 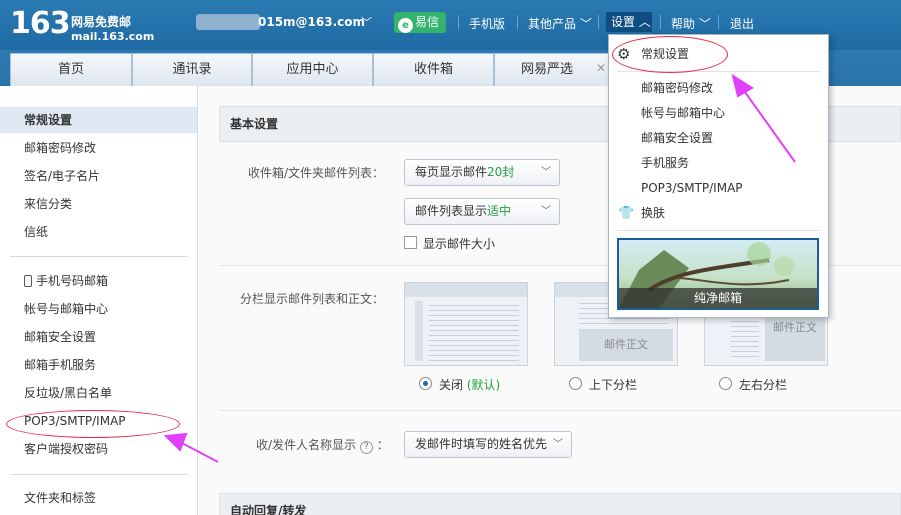 I want to click on dropdown-item-label: 换肤, so click(x=653, y=213).